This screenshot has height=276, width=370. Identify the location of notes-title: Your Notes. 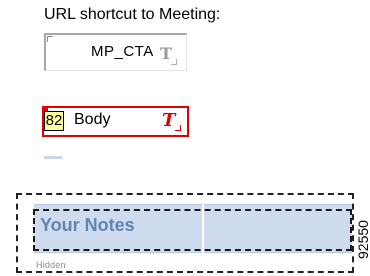
(87, 225).